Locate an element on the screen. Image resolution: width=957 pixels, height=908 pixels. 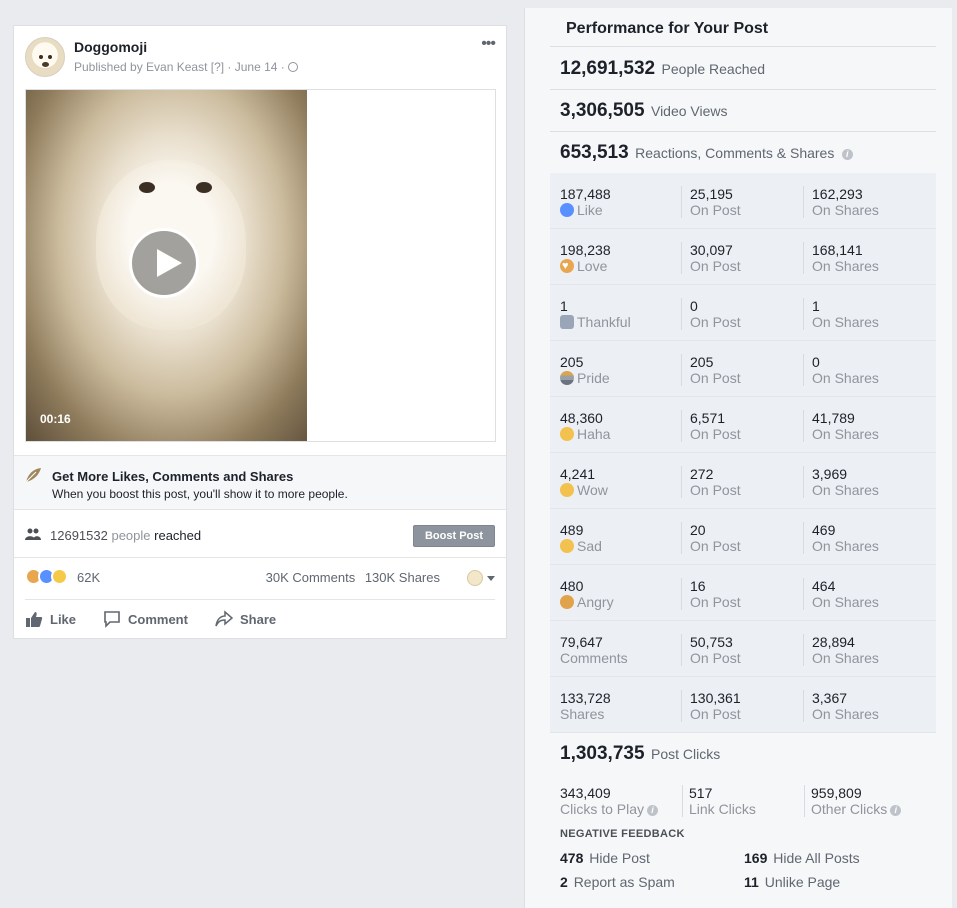
page-name: Doggomoji is located at coordinates (110, 47).